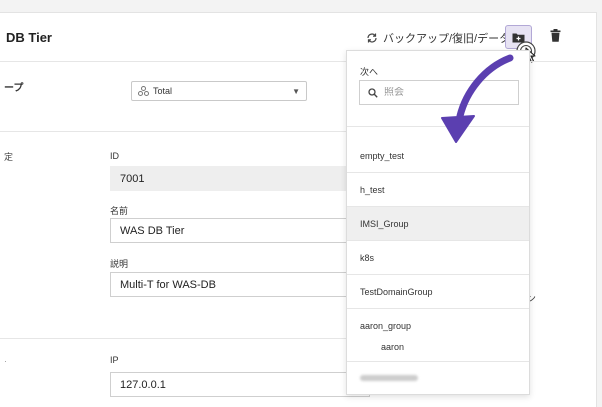 Image resolution: width=602 pixels, height=407 pixels. Describe the element at coordinates (438, 257) in the screenshot. I see `group-option: k8s` at that location.